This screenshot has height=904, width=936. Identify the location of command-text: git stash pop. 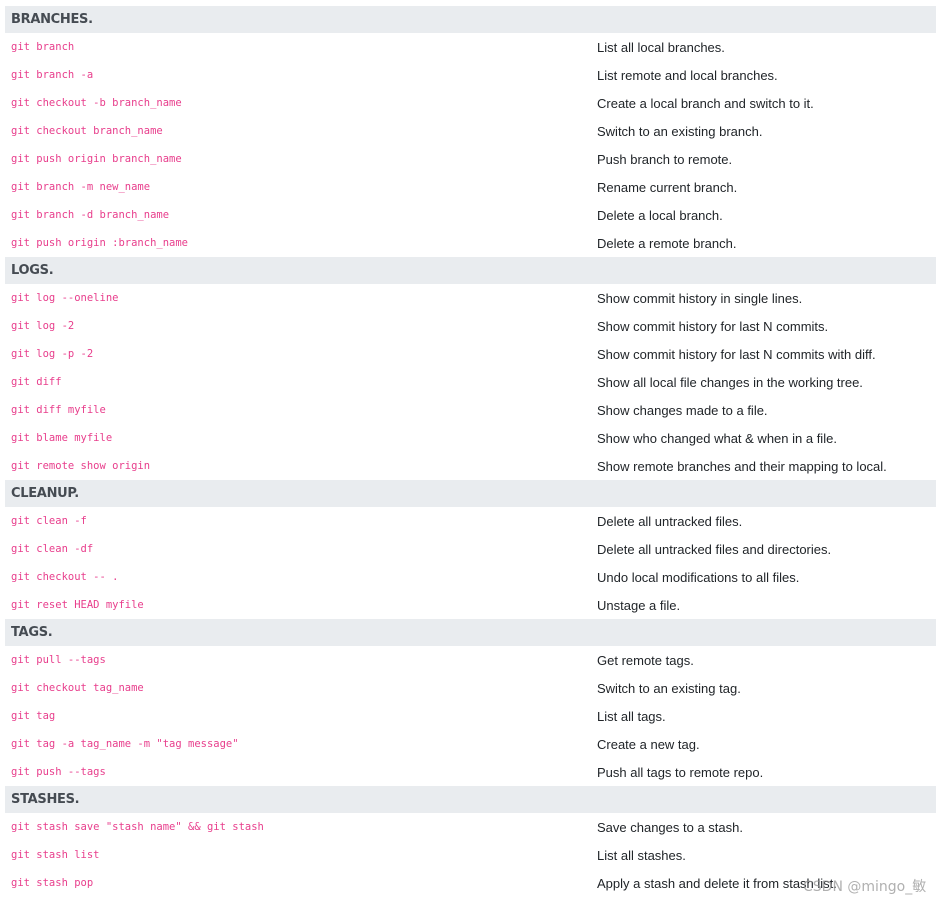
(52, 883).